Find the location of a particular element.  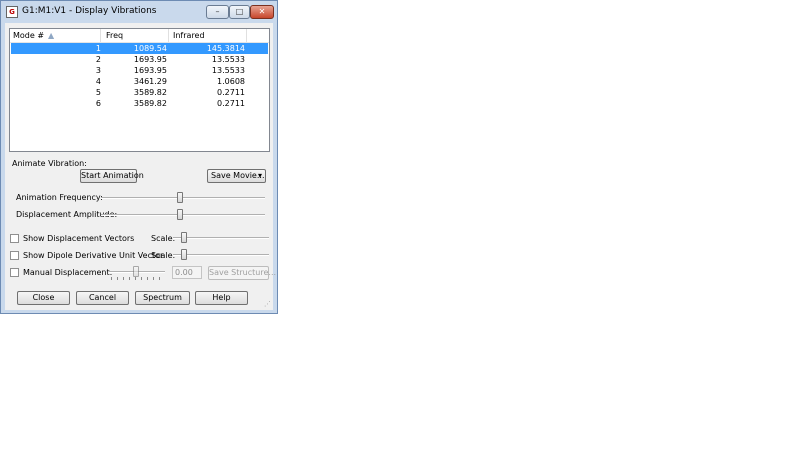

show-displacement-vectors-checkbox is located at coordinates (14, 238).